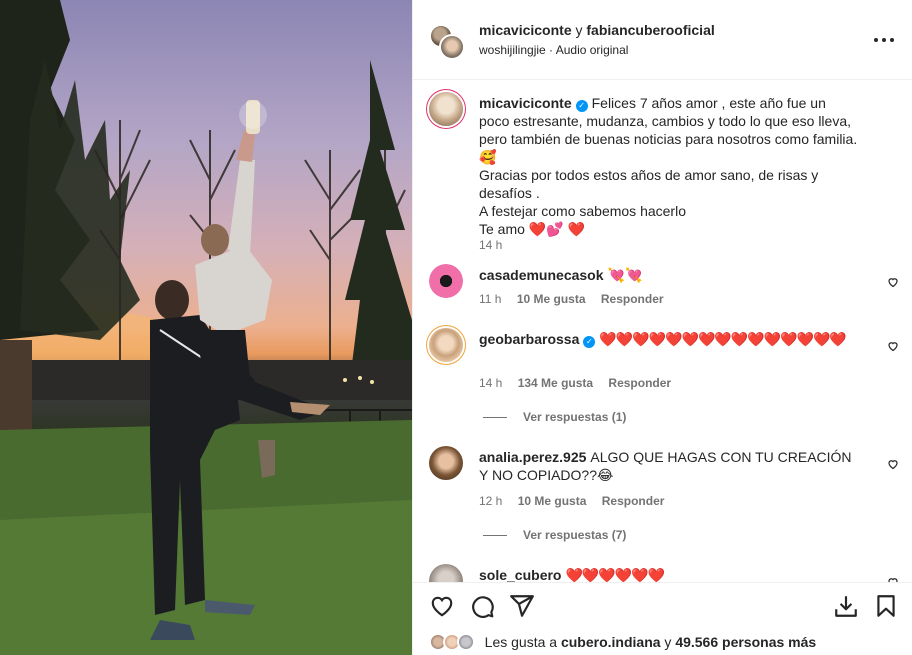 This screenshot has width=912, height=655. I want to click on view-replies-button: Ver respuestas (7), so click(554, 535).